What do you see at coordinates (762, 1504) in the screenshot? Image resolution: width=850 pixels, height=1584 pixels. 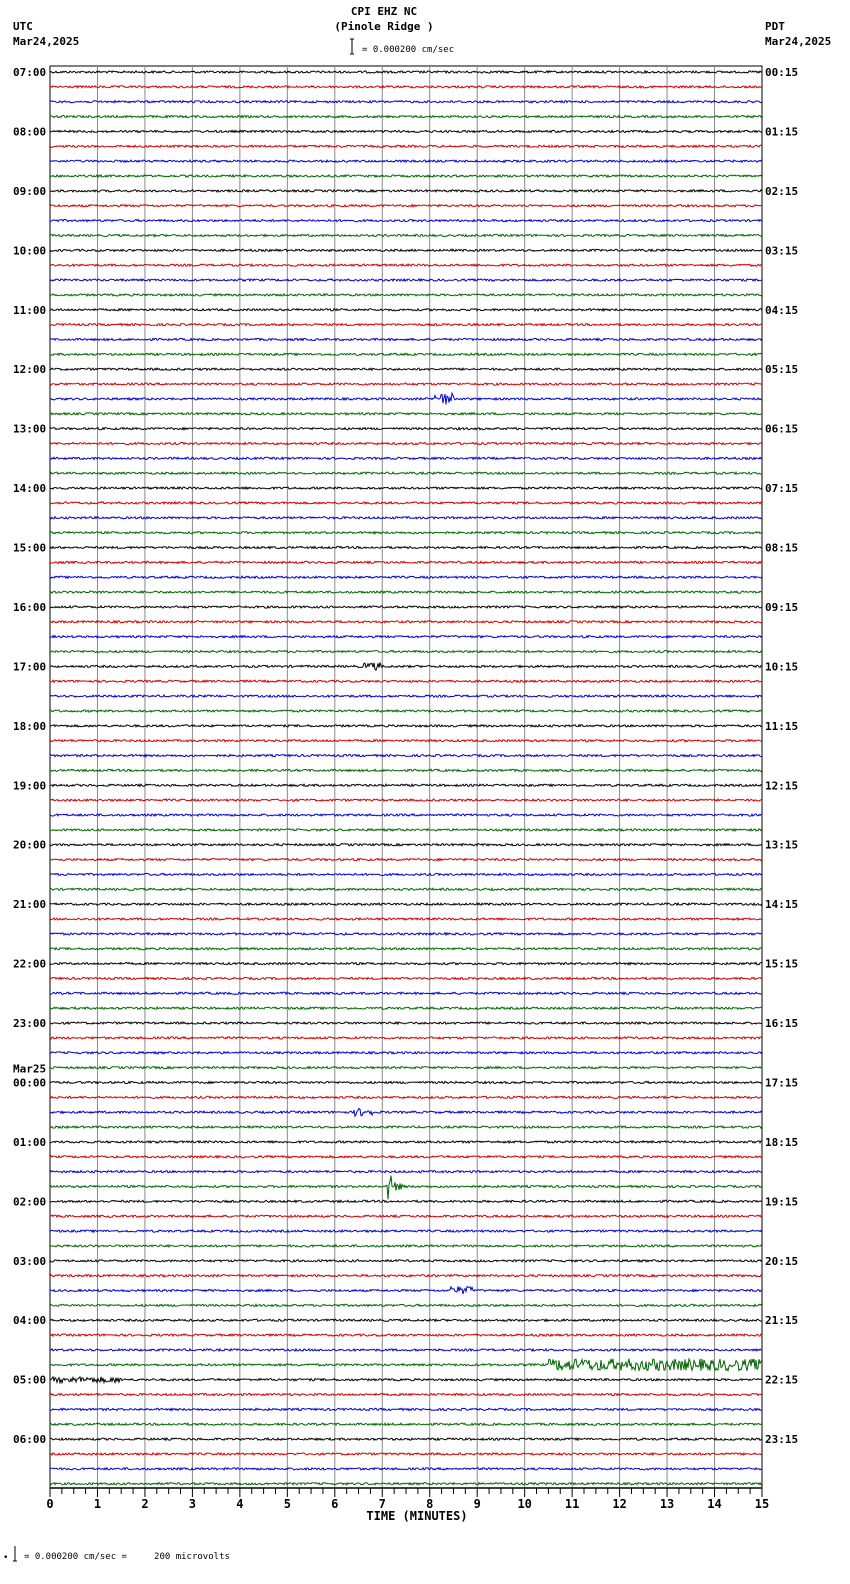 I see `x-tick-label: 15` at bounding box center [762, 1504].